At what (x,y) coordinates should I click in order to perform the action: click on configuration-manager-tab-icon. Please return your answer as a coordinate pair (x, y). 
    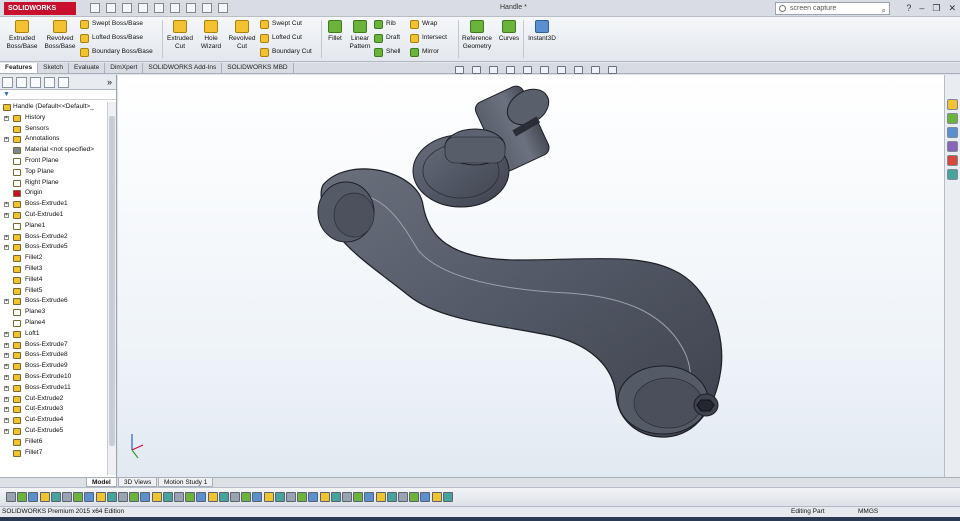
    Looking at the image, I should click on (35, 82).